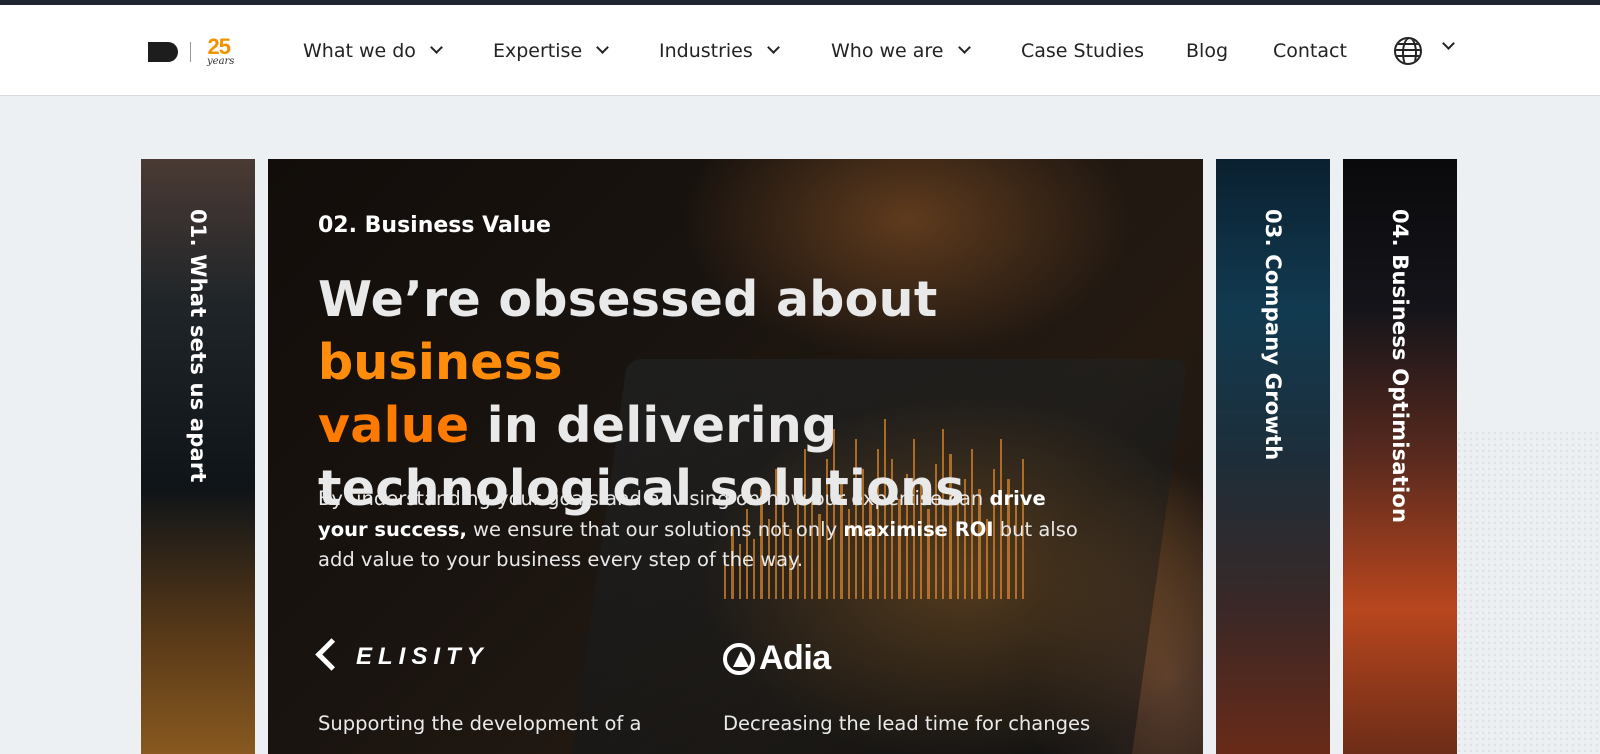 This screenshot has height=754, width=1600. I want to click on panel-label: 01. What sets us apart, so click(198, 346).